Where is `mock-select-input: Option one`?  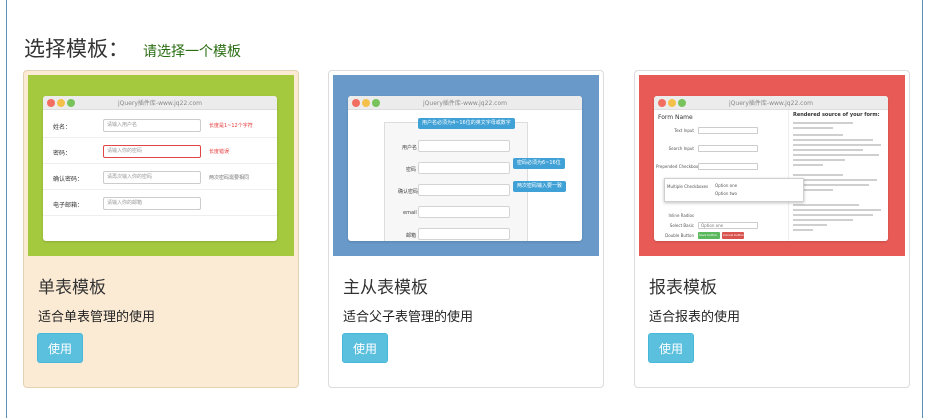
mock-select-input: Option one is located at coordinates (728, 225).